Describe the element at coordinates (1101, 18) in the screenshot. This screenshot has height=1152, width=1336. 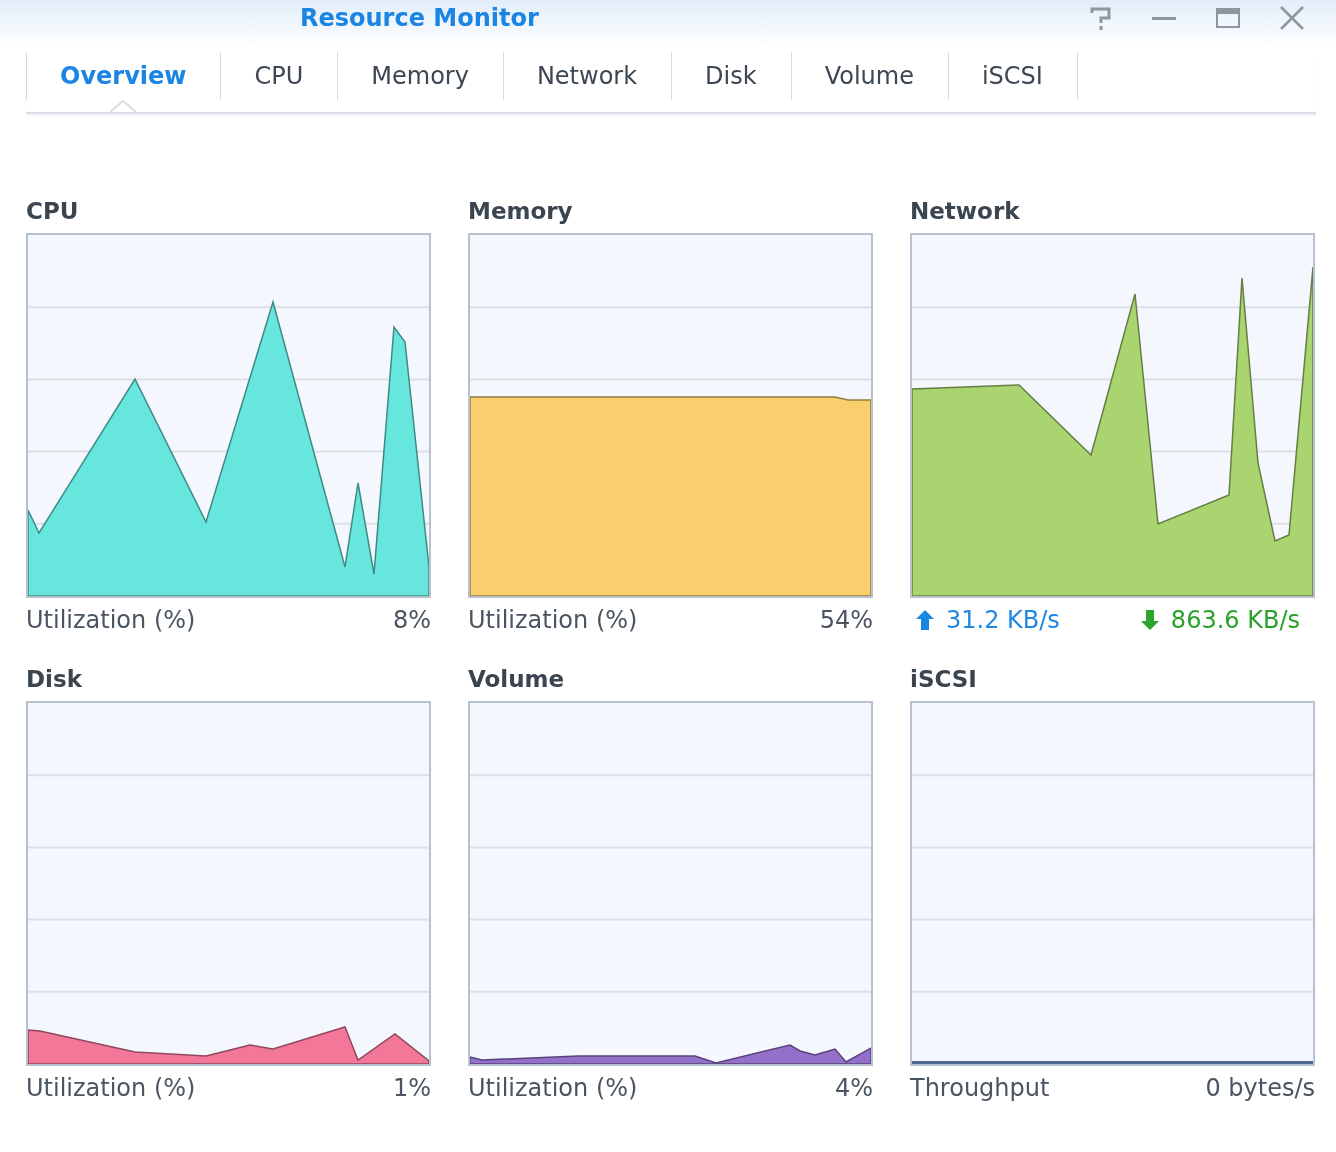
I see `help-icon` at that location.